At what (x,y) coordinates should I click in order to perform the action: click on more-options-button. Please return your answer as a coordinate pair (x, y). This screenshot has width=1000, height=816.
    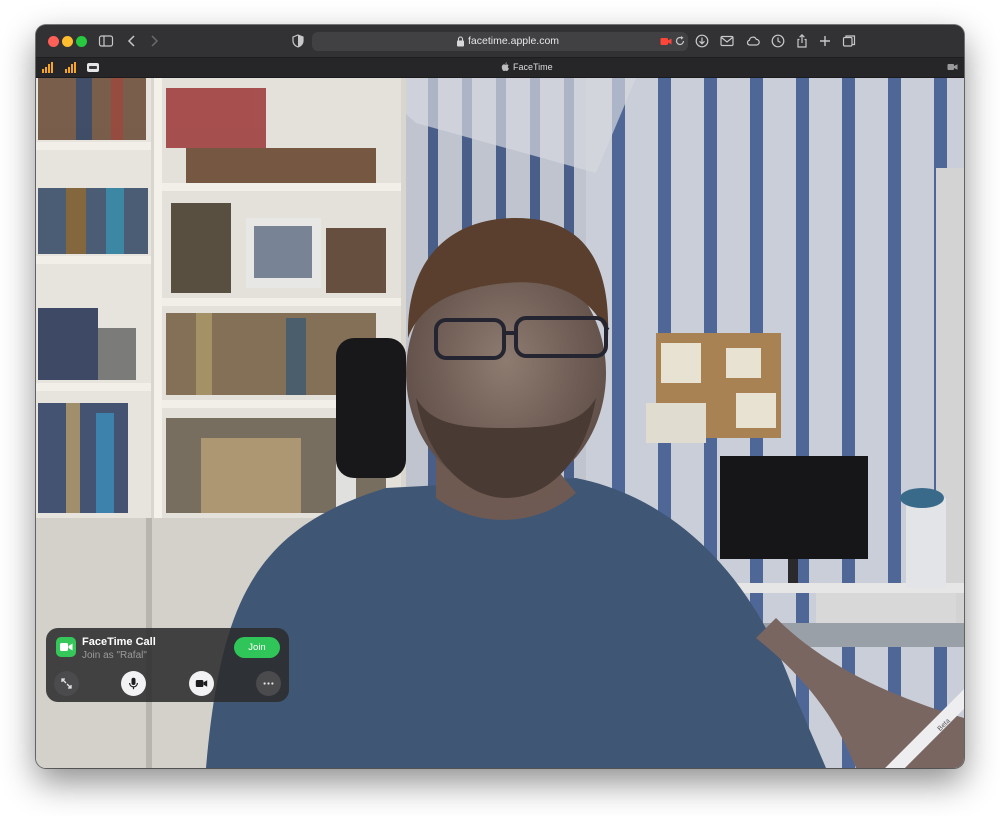
    Looking at the image, I should click on (268, 683).